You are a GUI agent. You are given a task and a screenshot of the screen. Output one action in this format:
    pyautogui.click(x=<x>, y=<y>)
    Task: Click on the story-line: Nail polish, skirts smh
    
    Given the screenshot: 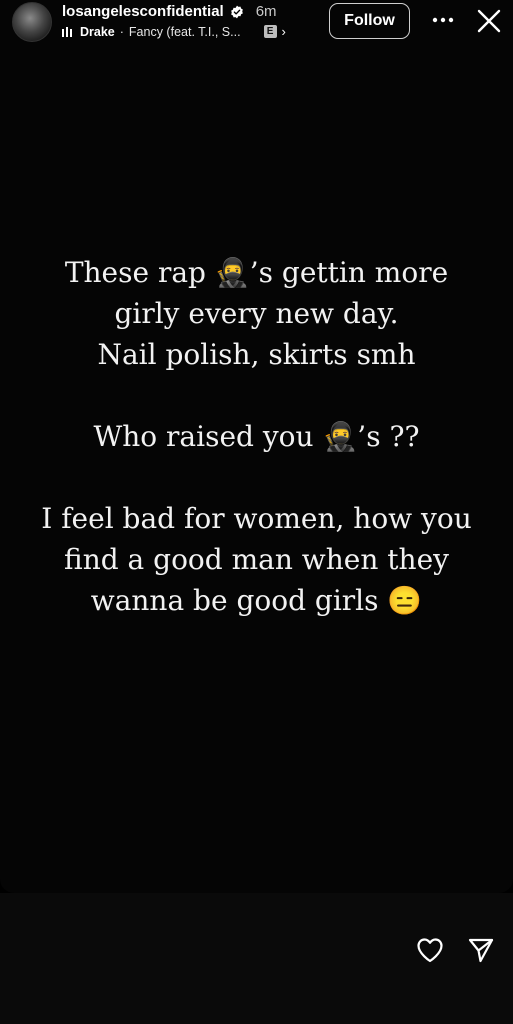 What is the action you would take?
    pyautogui.click(x=256, y=354)
    